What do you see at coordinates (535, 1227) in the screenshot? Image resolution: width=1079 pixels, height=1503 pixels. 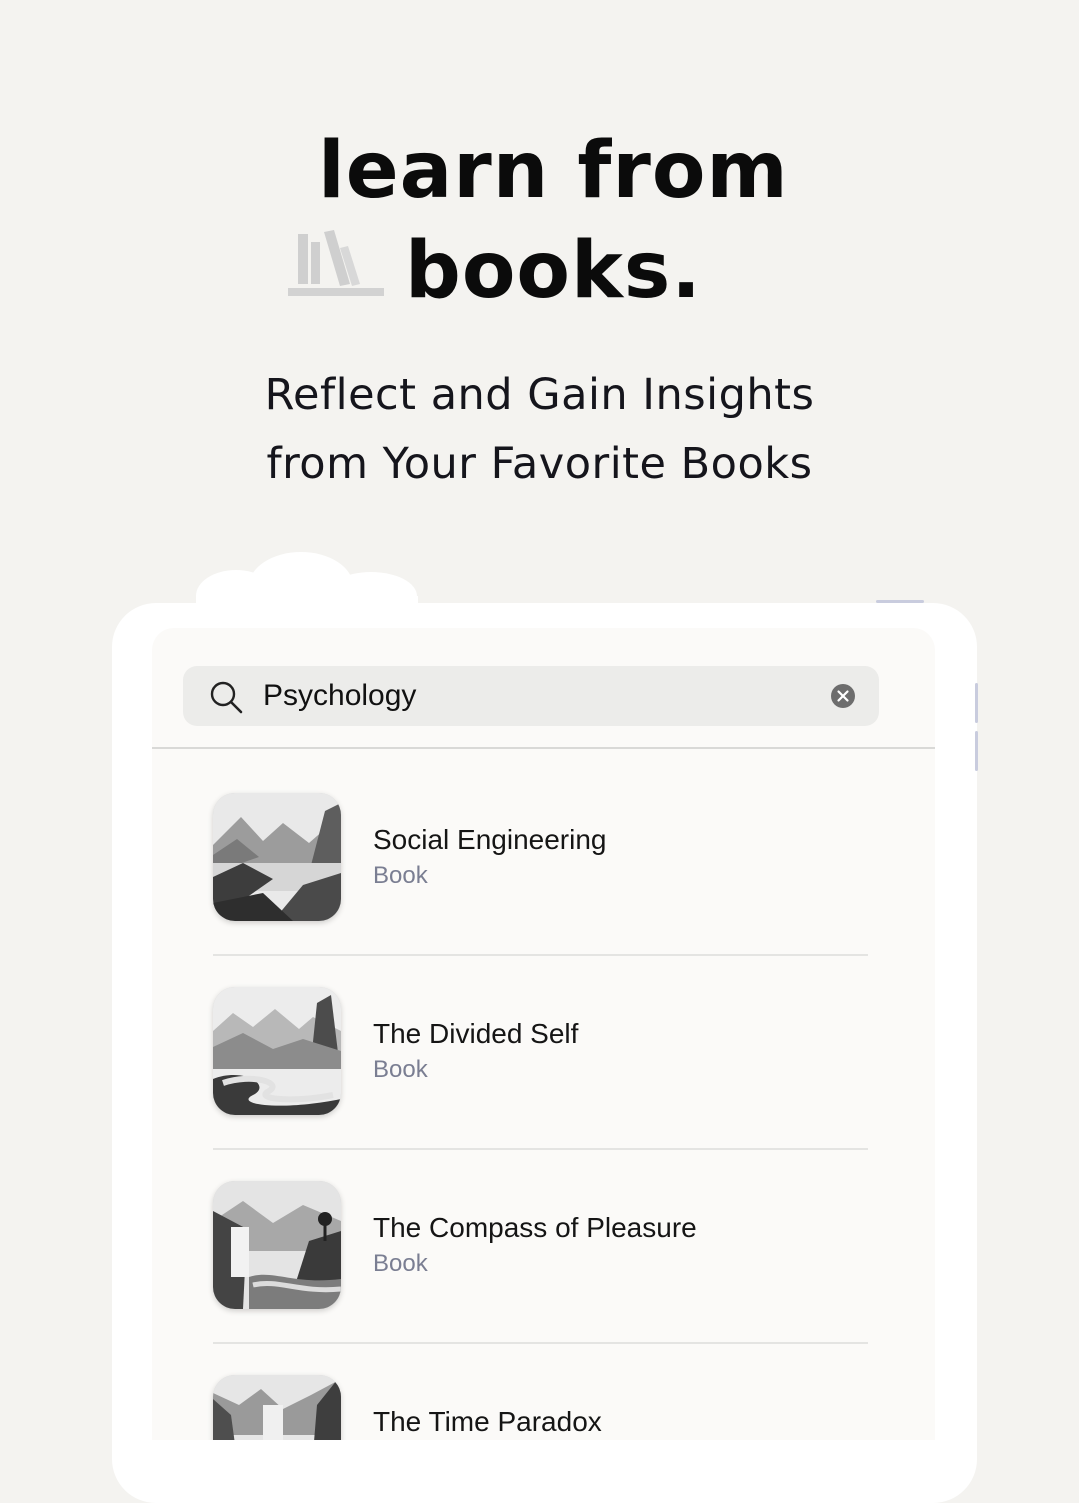 I see `result-title: The Compass of Pleasure` at bounding box center [535, 1227].